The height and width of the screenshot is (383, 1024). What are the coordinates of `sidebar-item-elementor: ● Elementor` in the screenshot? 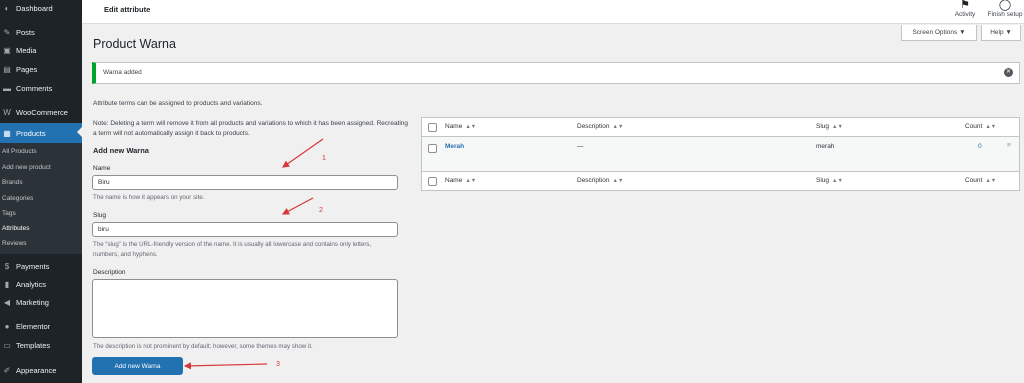 It's located at (41, 326).